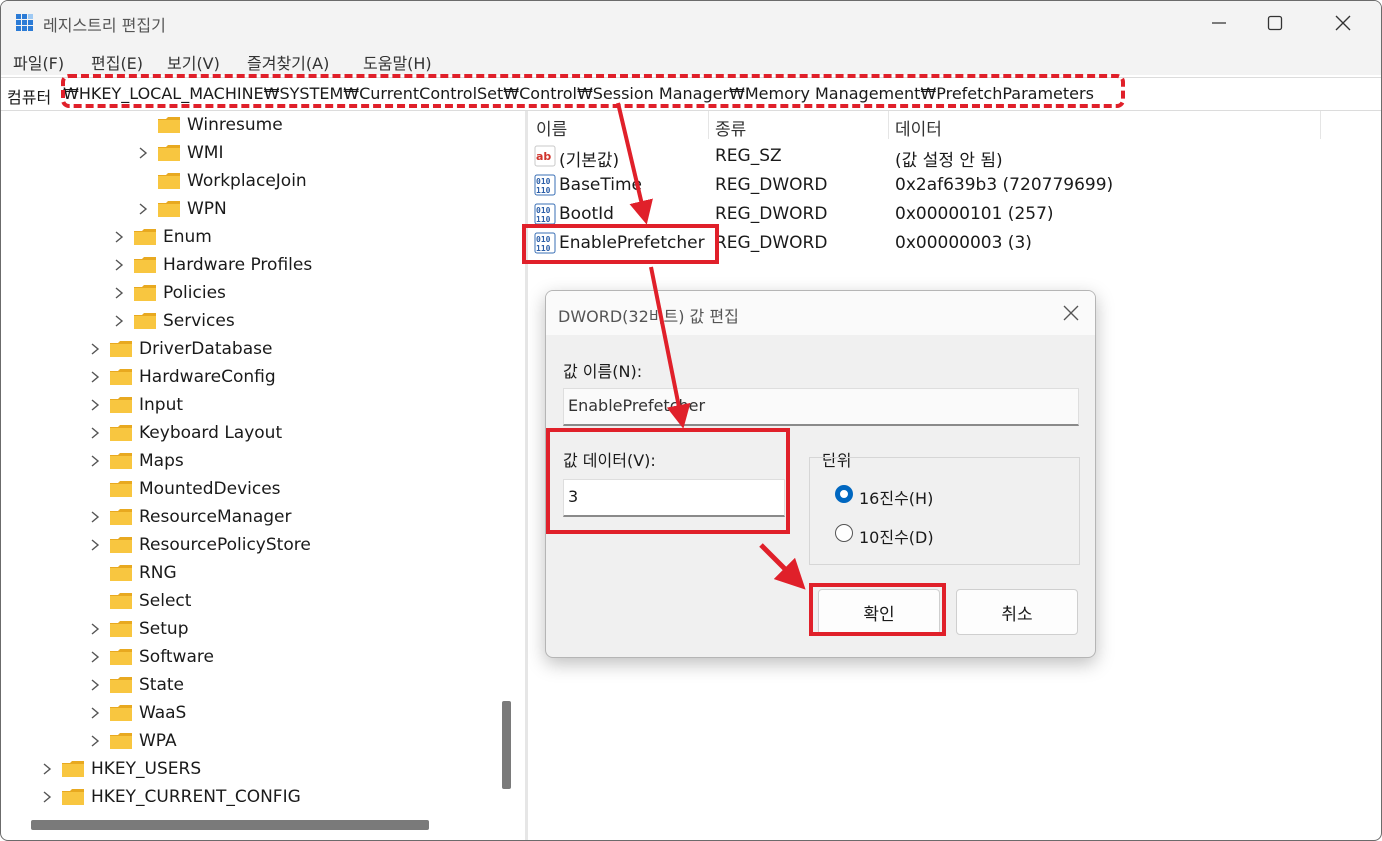  I want to click on tree-item-label: MountedDevices, so click(210, 489).